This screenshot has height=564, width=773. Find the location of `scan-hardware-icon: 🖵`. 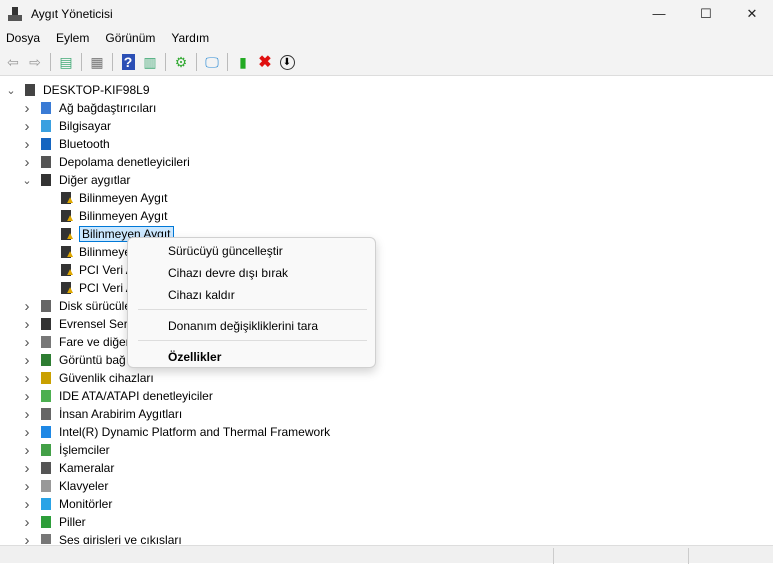

scan-hardware-icon: 🖵 is located at coordinates (212, 62).